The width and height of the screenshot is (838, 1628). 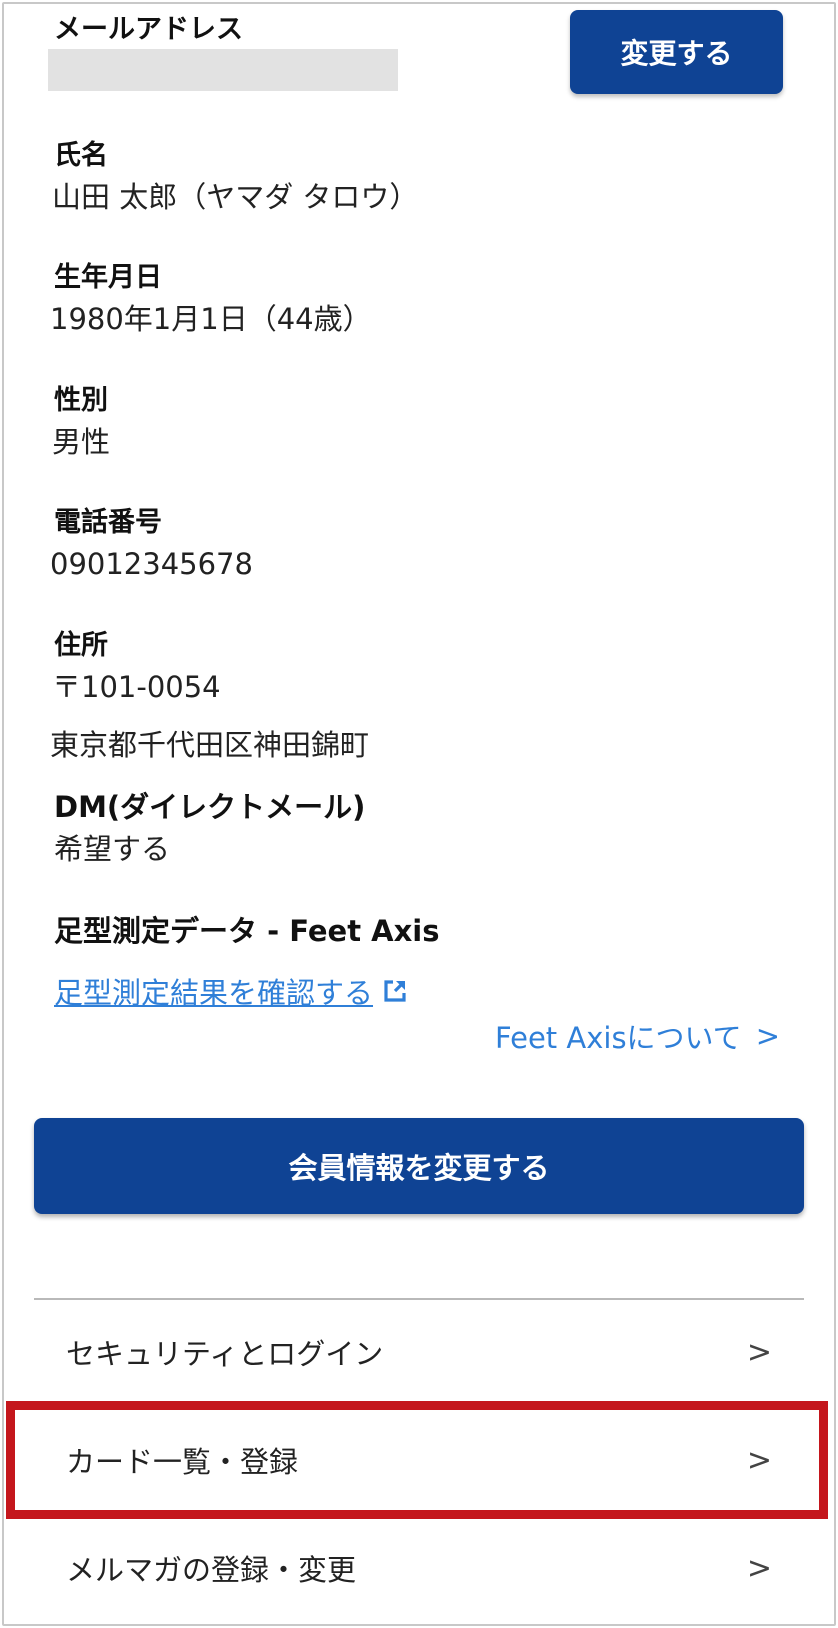 I want to click on menu-item-label: セキュリティとログイン, so click(x=225, y=1354).